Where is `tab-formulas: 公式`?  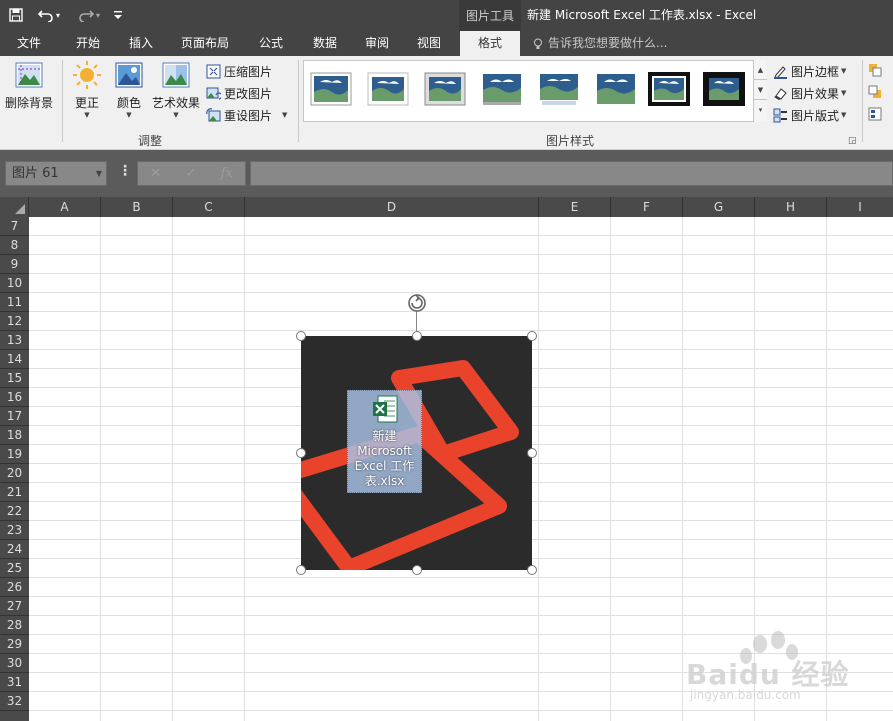 tab-formulas: 公式 is located at coordinates (271, 43).